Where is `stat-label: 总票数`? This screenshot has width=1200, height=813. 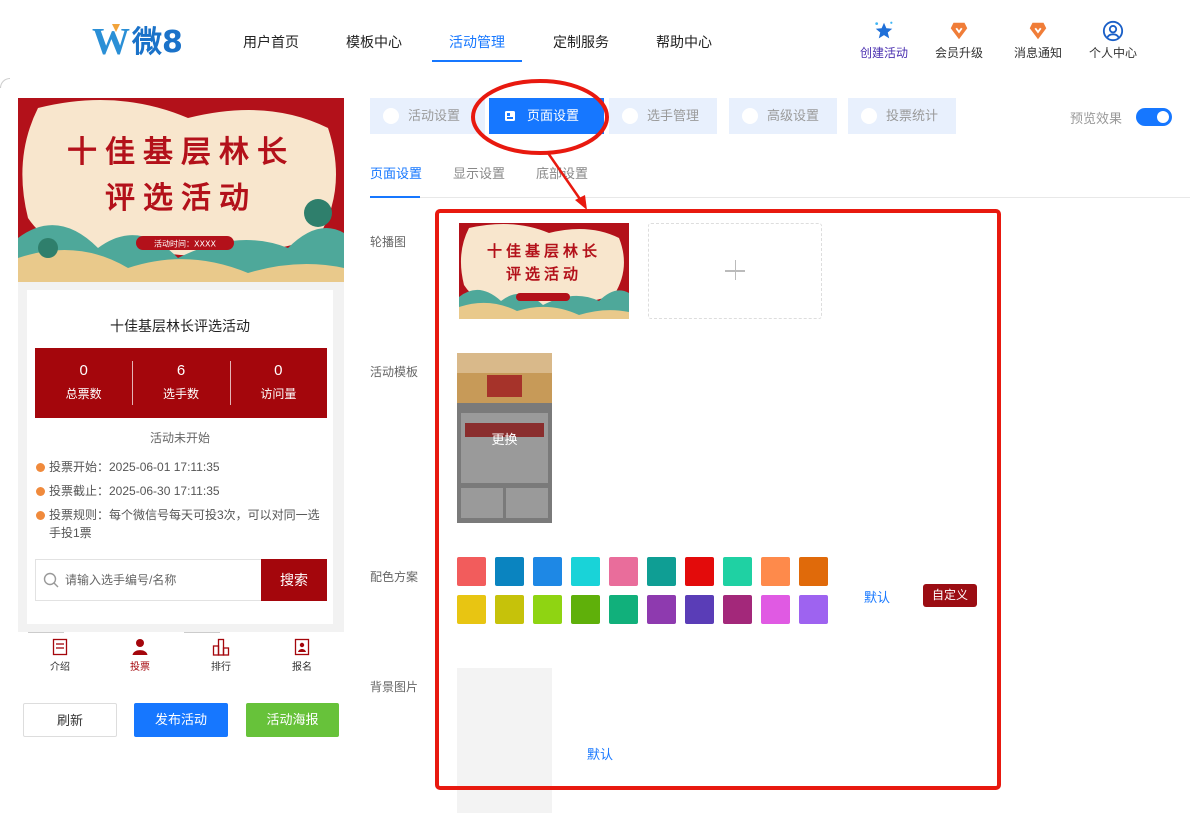 stat-label: 总票数 is located at coordinates (83, 394).